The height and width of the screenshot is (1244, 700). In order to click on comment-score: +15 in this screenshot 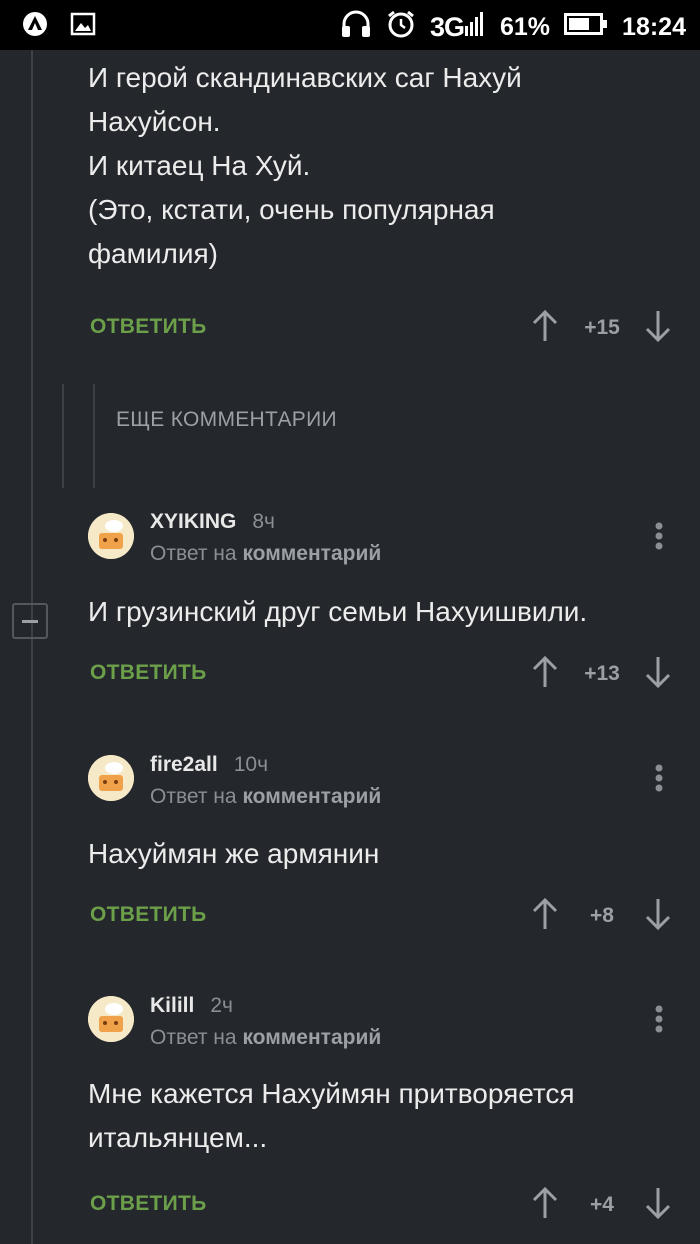, I will do `click(602, 327)`.